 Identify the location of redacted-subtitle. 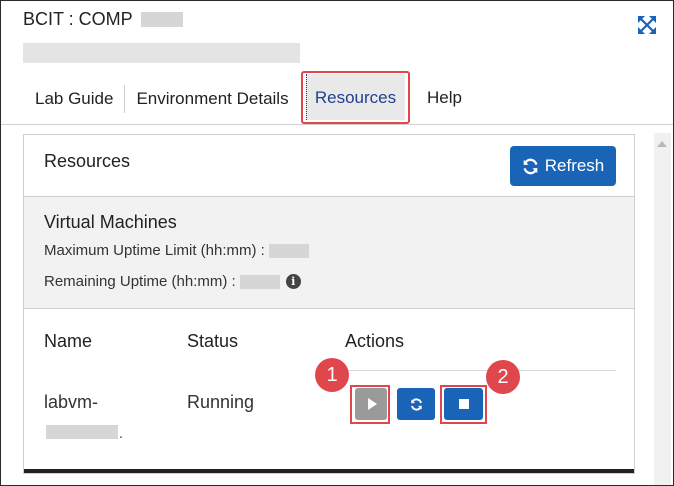
(161, 53).